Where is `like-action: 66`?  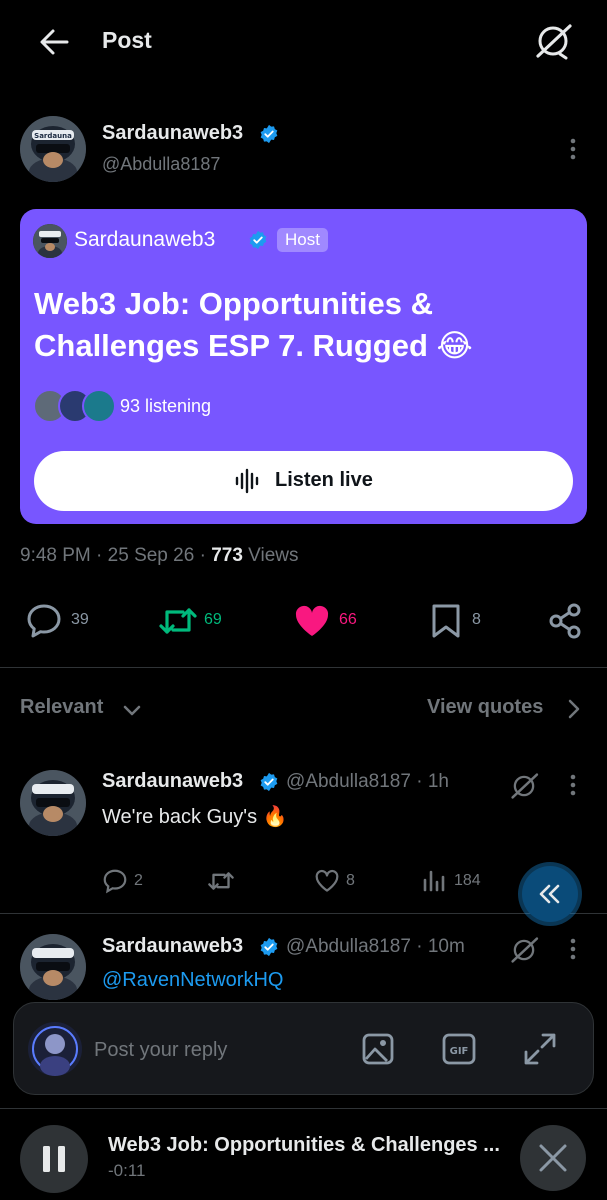 like-action: 66 is located at coordinates (333, 620).